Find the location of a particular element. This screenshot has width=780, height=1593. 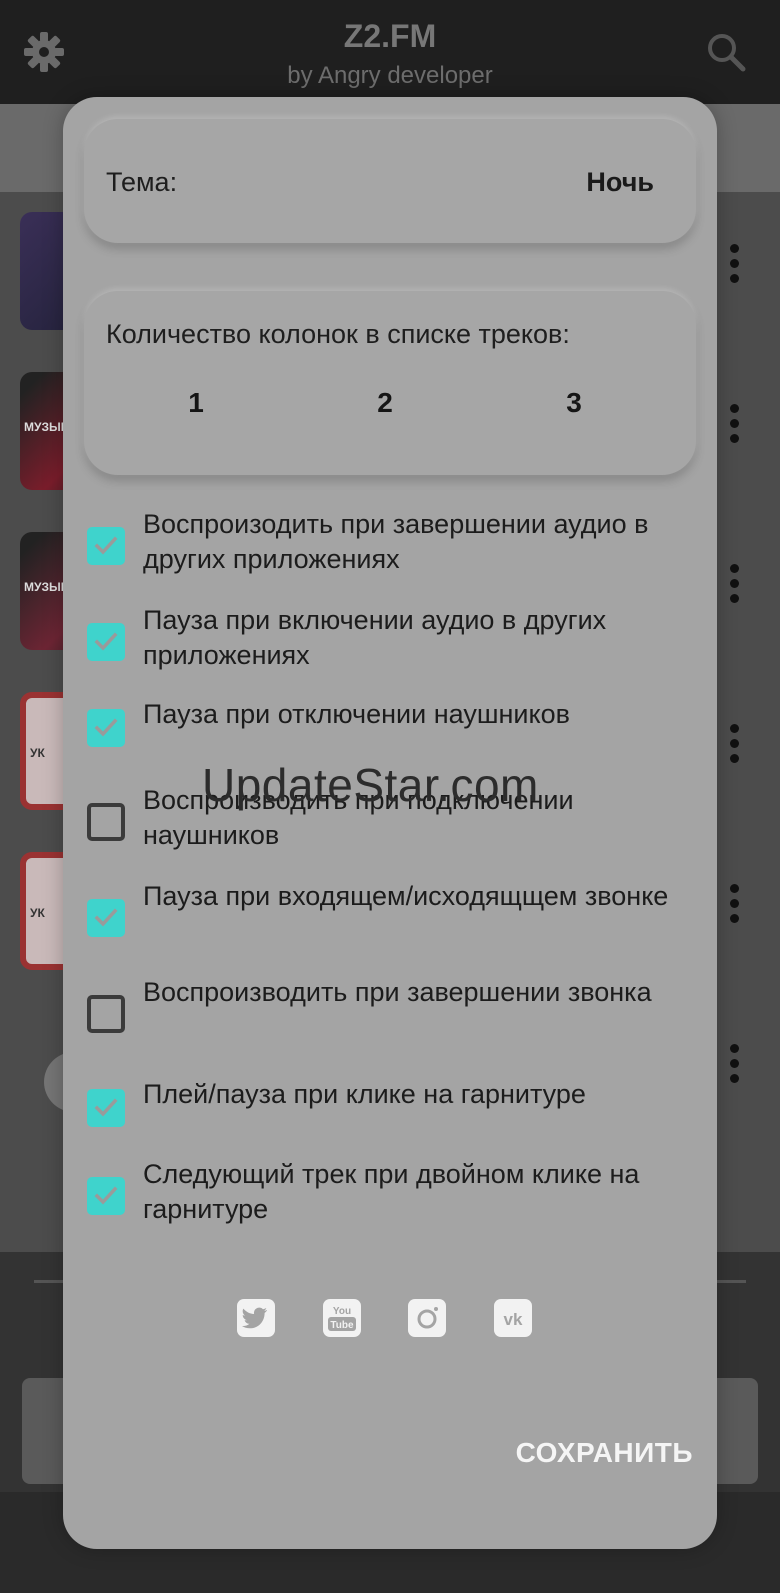

vk-icon: vk is located at coordinates (513, 1318).